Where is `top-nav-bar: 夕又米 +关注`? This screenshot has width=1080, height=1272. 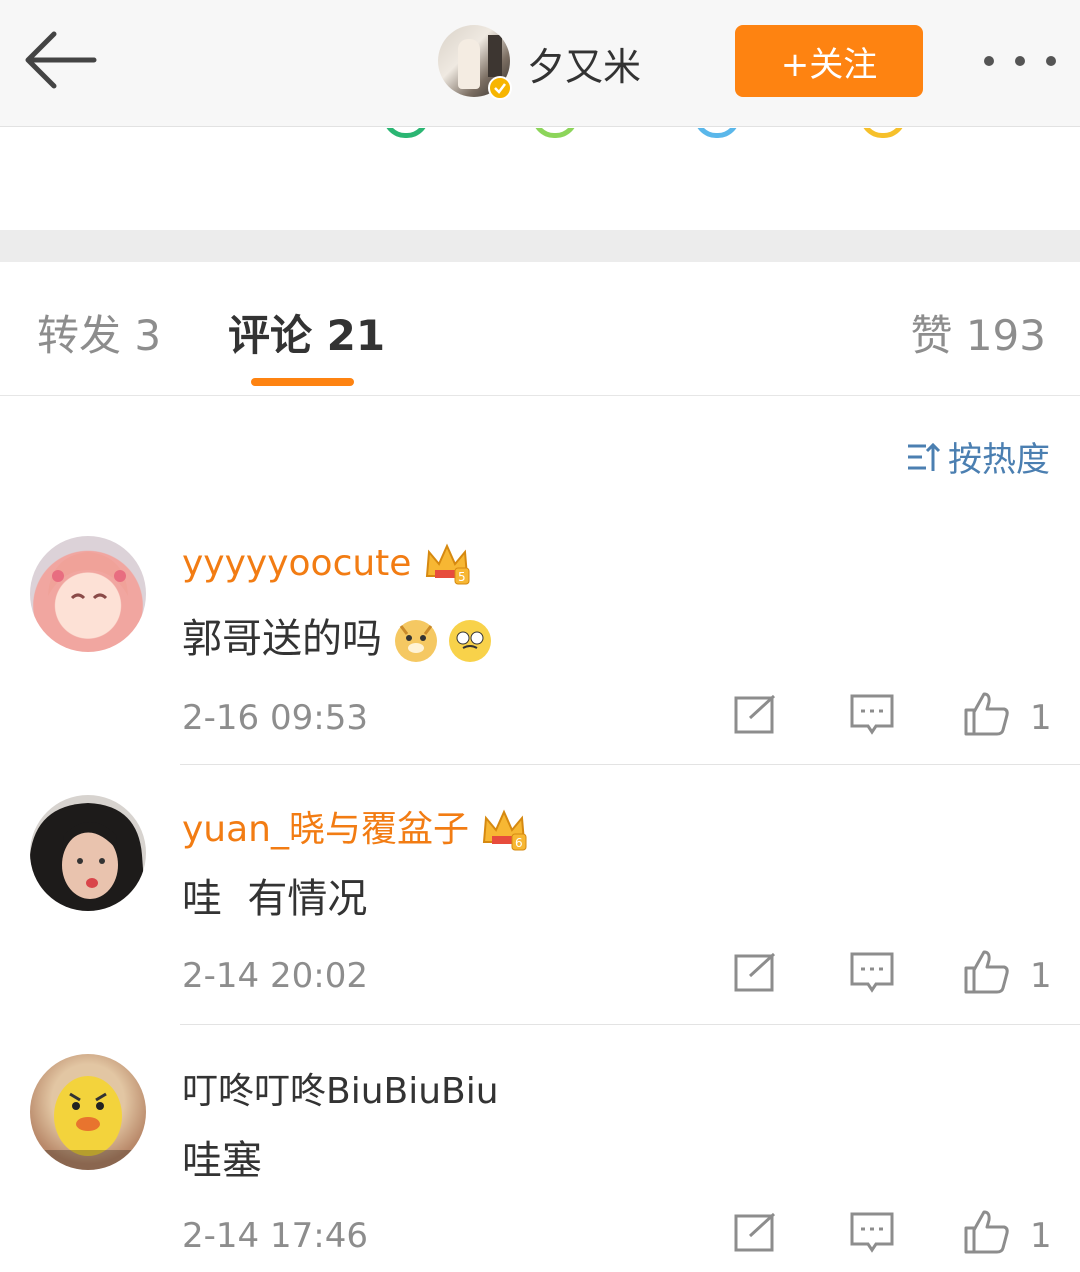
top-nav-bar: 夕又米 +关注 is located at coordinates (540, 63).